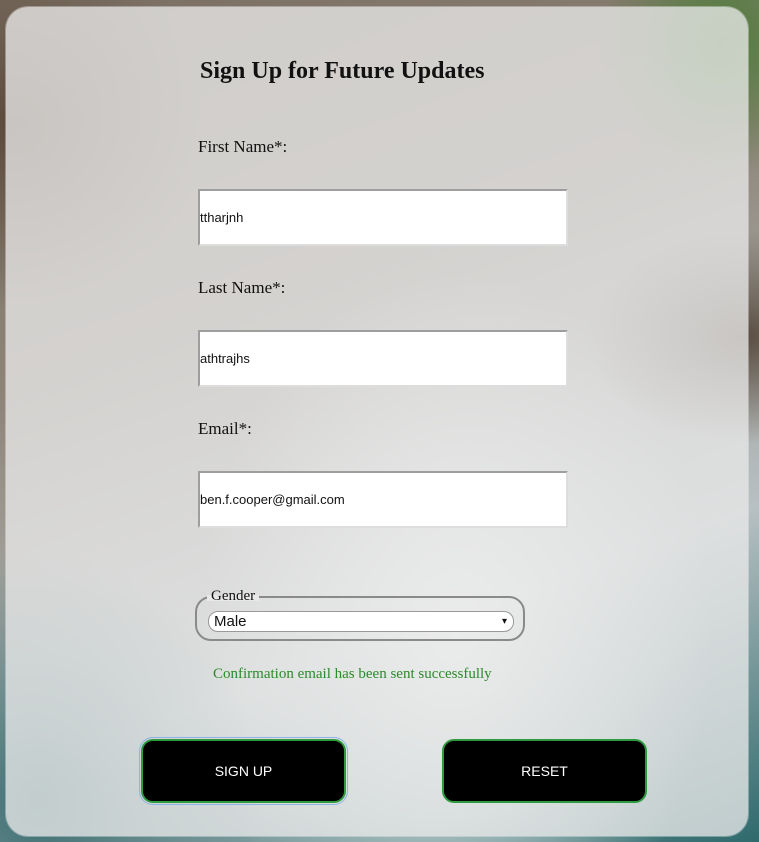 This screenshot has height=842, width=759. What do you see at coordinates (233, 596) in the screenshot?
I see `gender-legend: Gender` at bounding box center [233, 596].